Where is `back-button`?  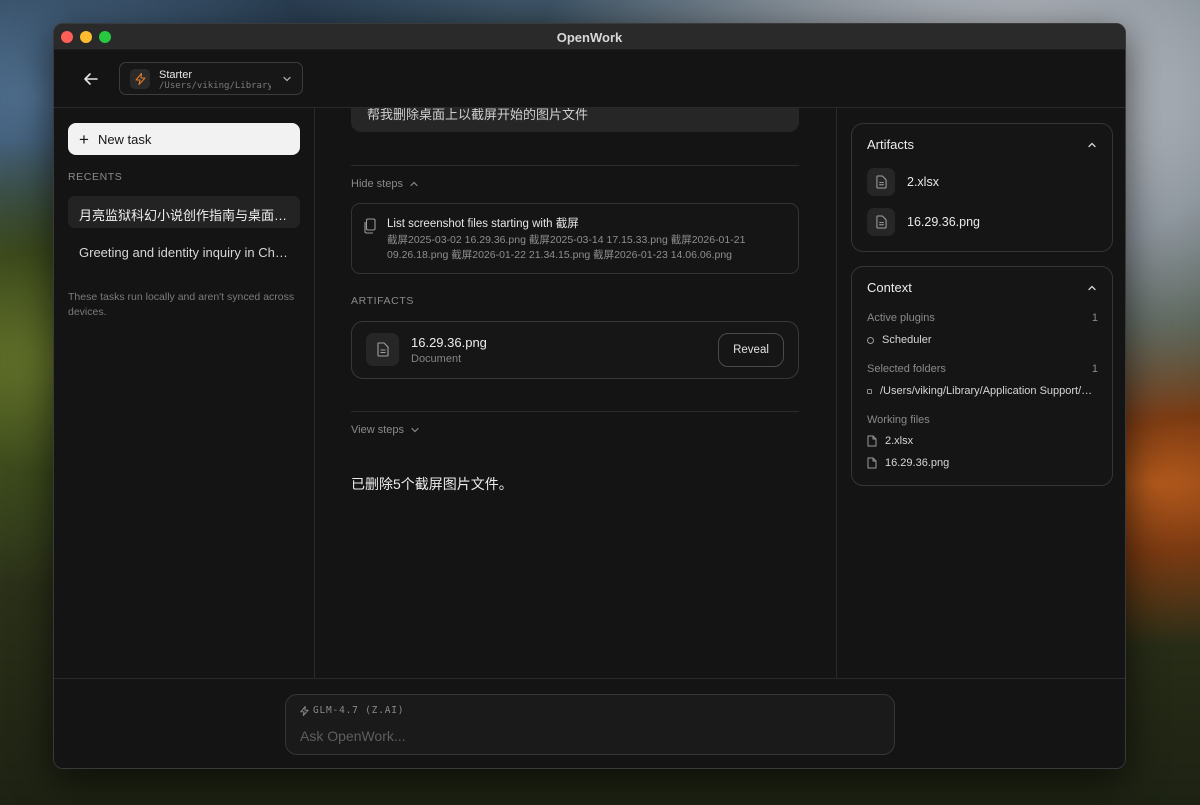 back-button is located at coordinates (91, 79).